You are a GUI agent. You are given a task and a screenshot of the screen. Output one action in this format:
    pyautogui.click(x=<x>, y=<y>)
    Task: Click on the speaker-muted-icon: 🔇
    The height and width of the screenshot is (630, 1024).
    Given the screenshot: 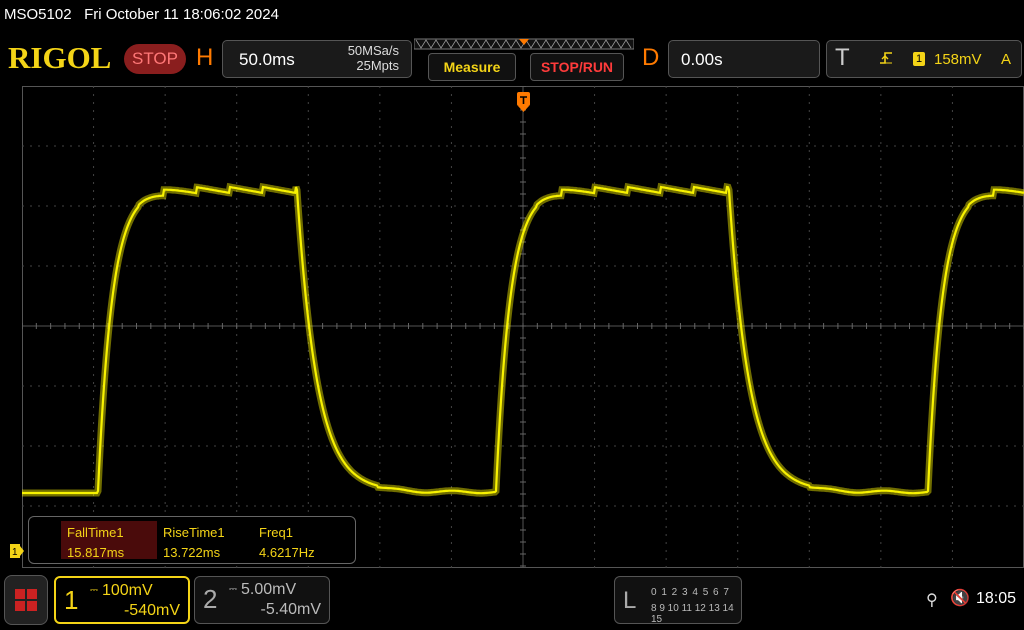 What is the action you would take?
    pyautogui.click(x=960, y=598)
    